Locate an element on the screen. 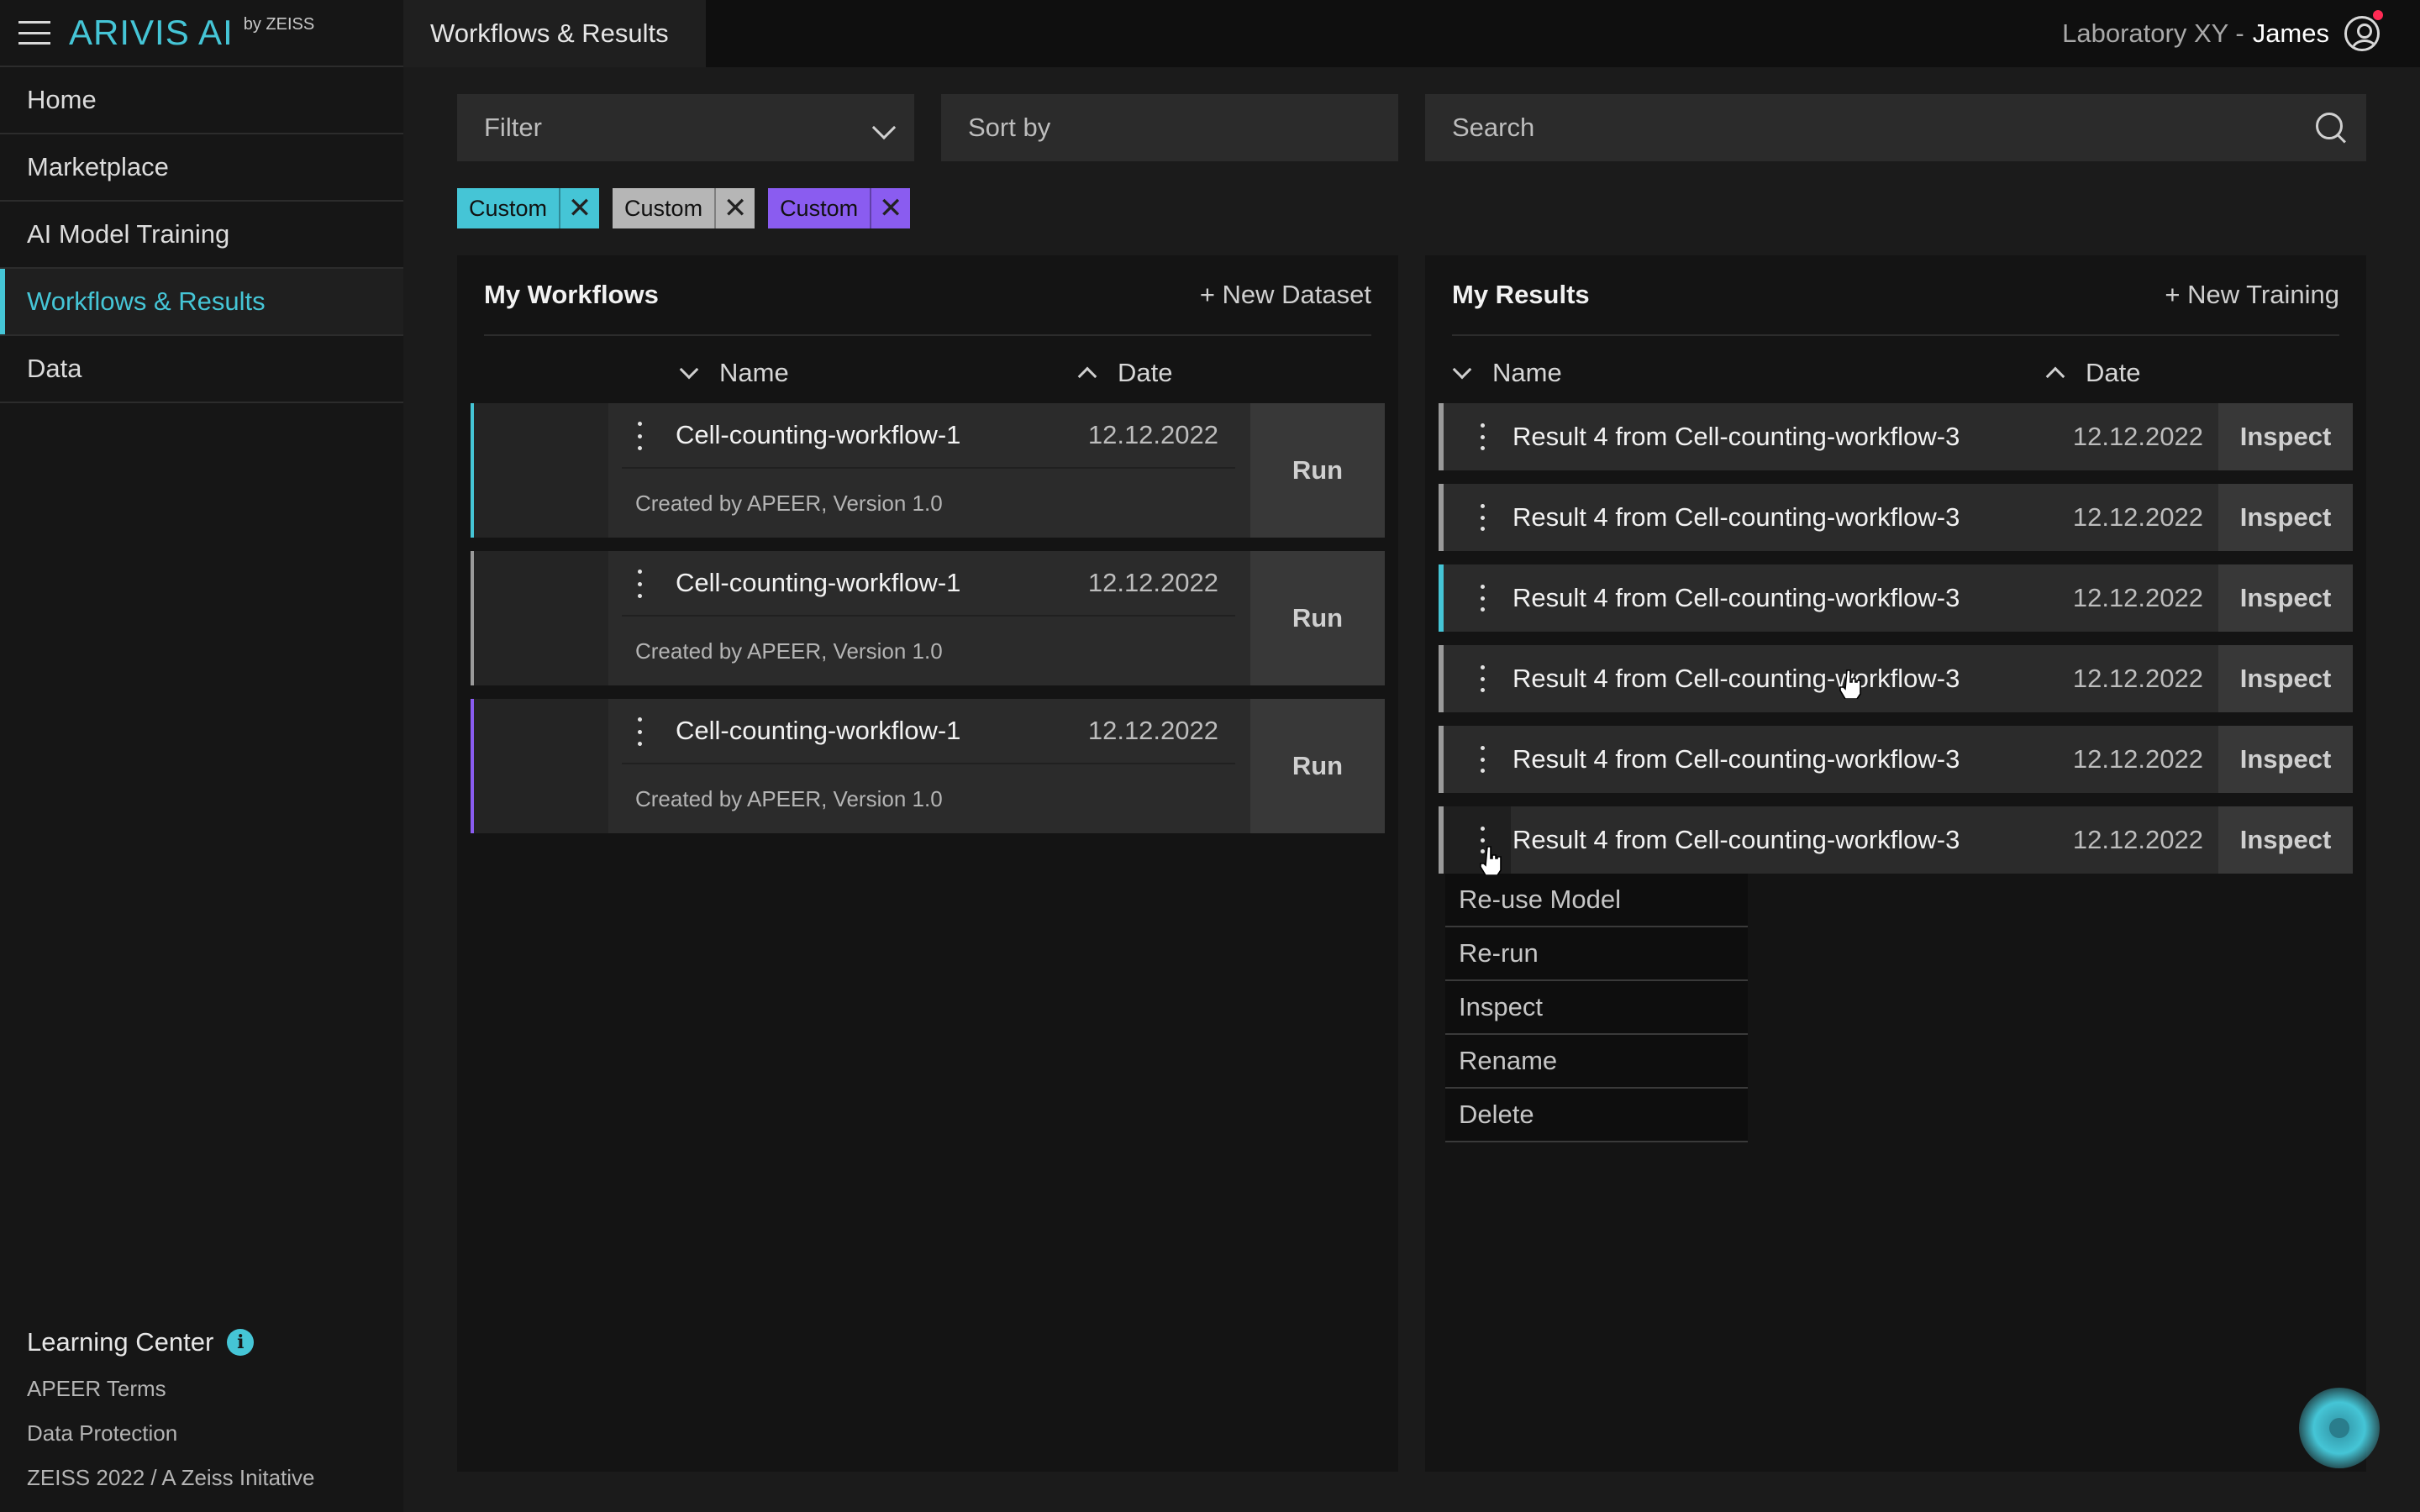  link-apeer-terms: APEER Terms is located at coordinates (171, 1389).